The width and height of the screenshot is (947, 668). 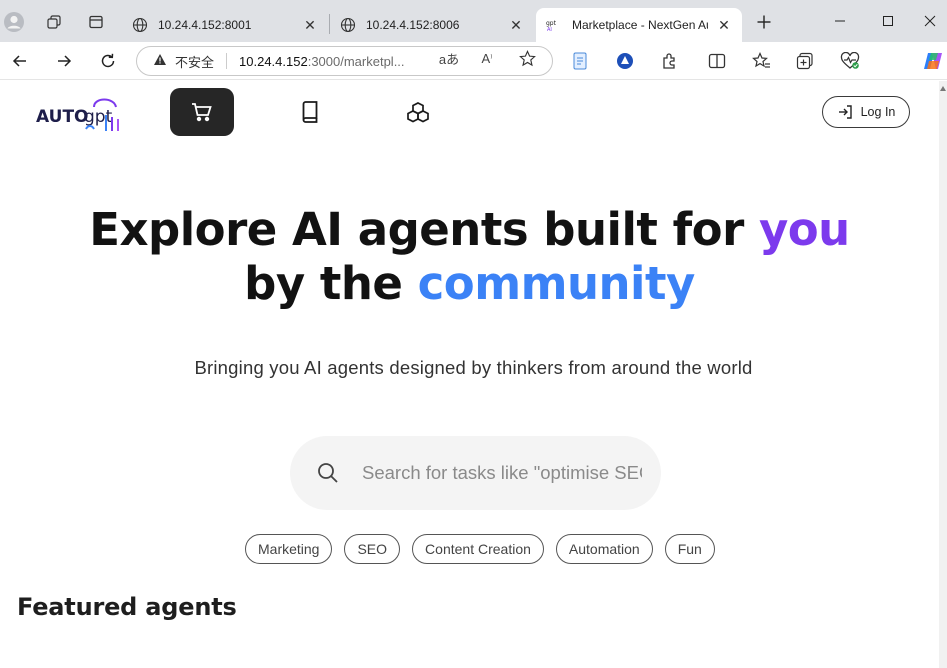 What do you see at coordinates (943, 374) in the screenshot?
I see `page-scrollbar` at bounding box center [943, 374].